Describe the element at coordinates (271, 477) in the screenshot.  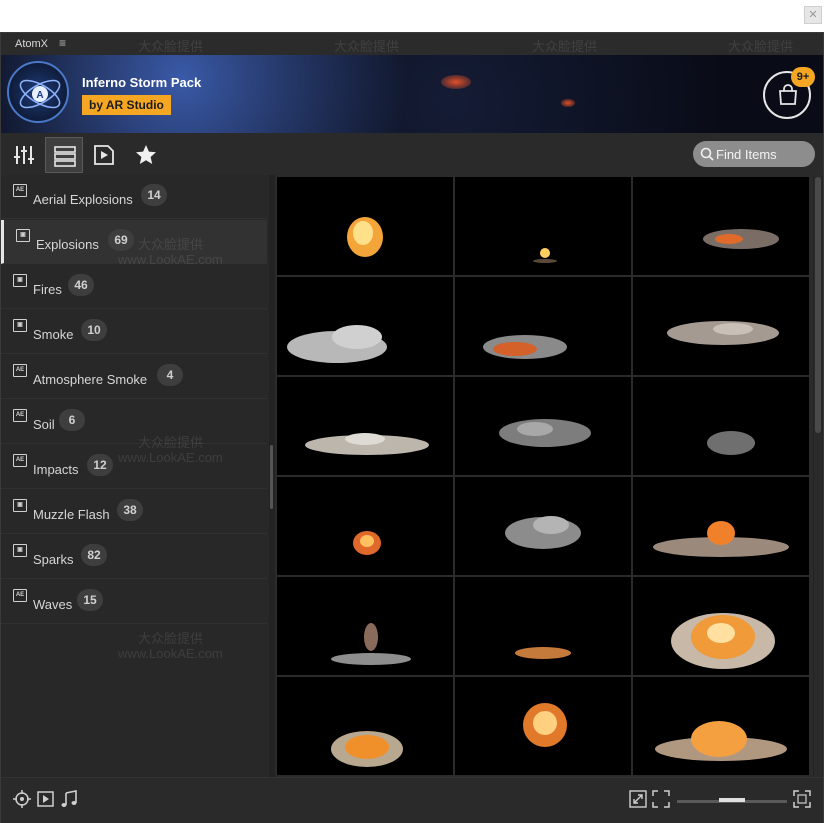
I see `panel-splitter` at that location.